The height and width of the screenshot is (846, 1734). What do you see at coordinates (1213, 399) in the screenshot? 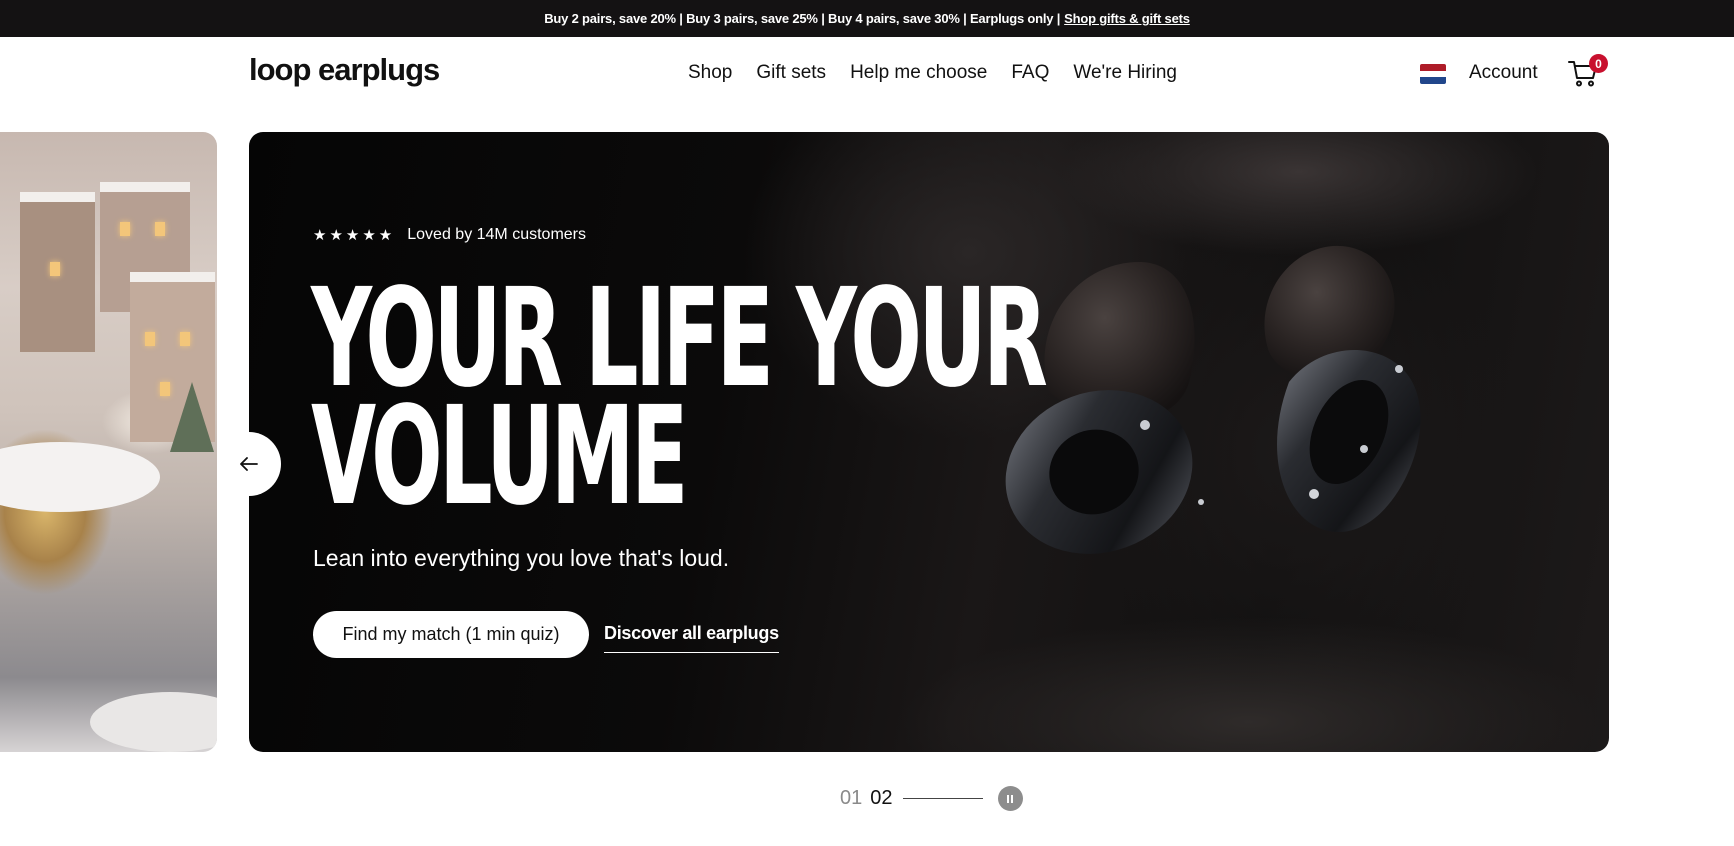
I see `earplugs-product-image` at bounding box center [1213, 399].